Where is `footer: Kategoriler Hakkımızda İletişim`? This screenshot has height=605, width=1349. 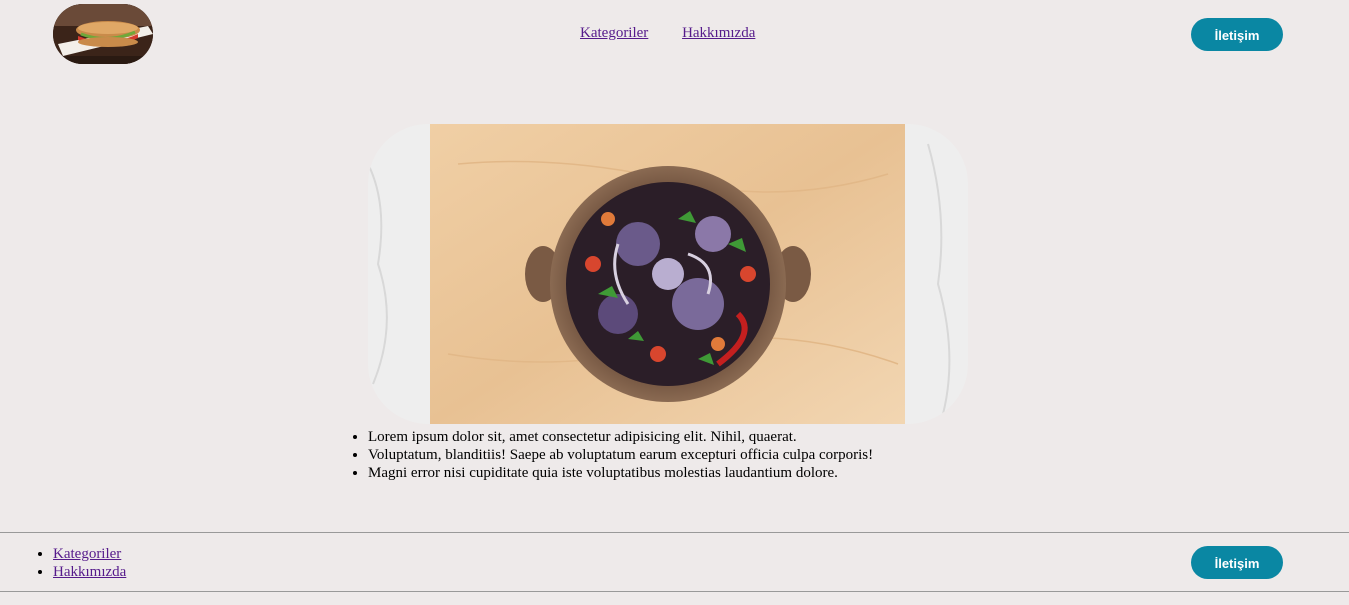
footer: Kategoriler Hakkımızda İletişim is located at coordinates (674, 562).